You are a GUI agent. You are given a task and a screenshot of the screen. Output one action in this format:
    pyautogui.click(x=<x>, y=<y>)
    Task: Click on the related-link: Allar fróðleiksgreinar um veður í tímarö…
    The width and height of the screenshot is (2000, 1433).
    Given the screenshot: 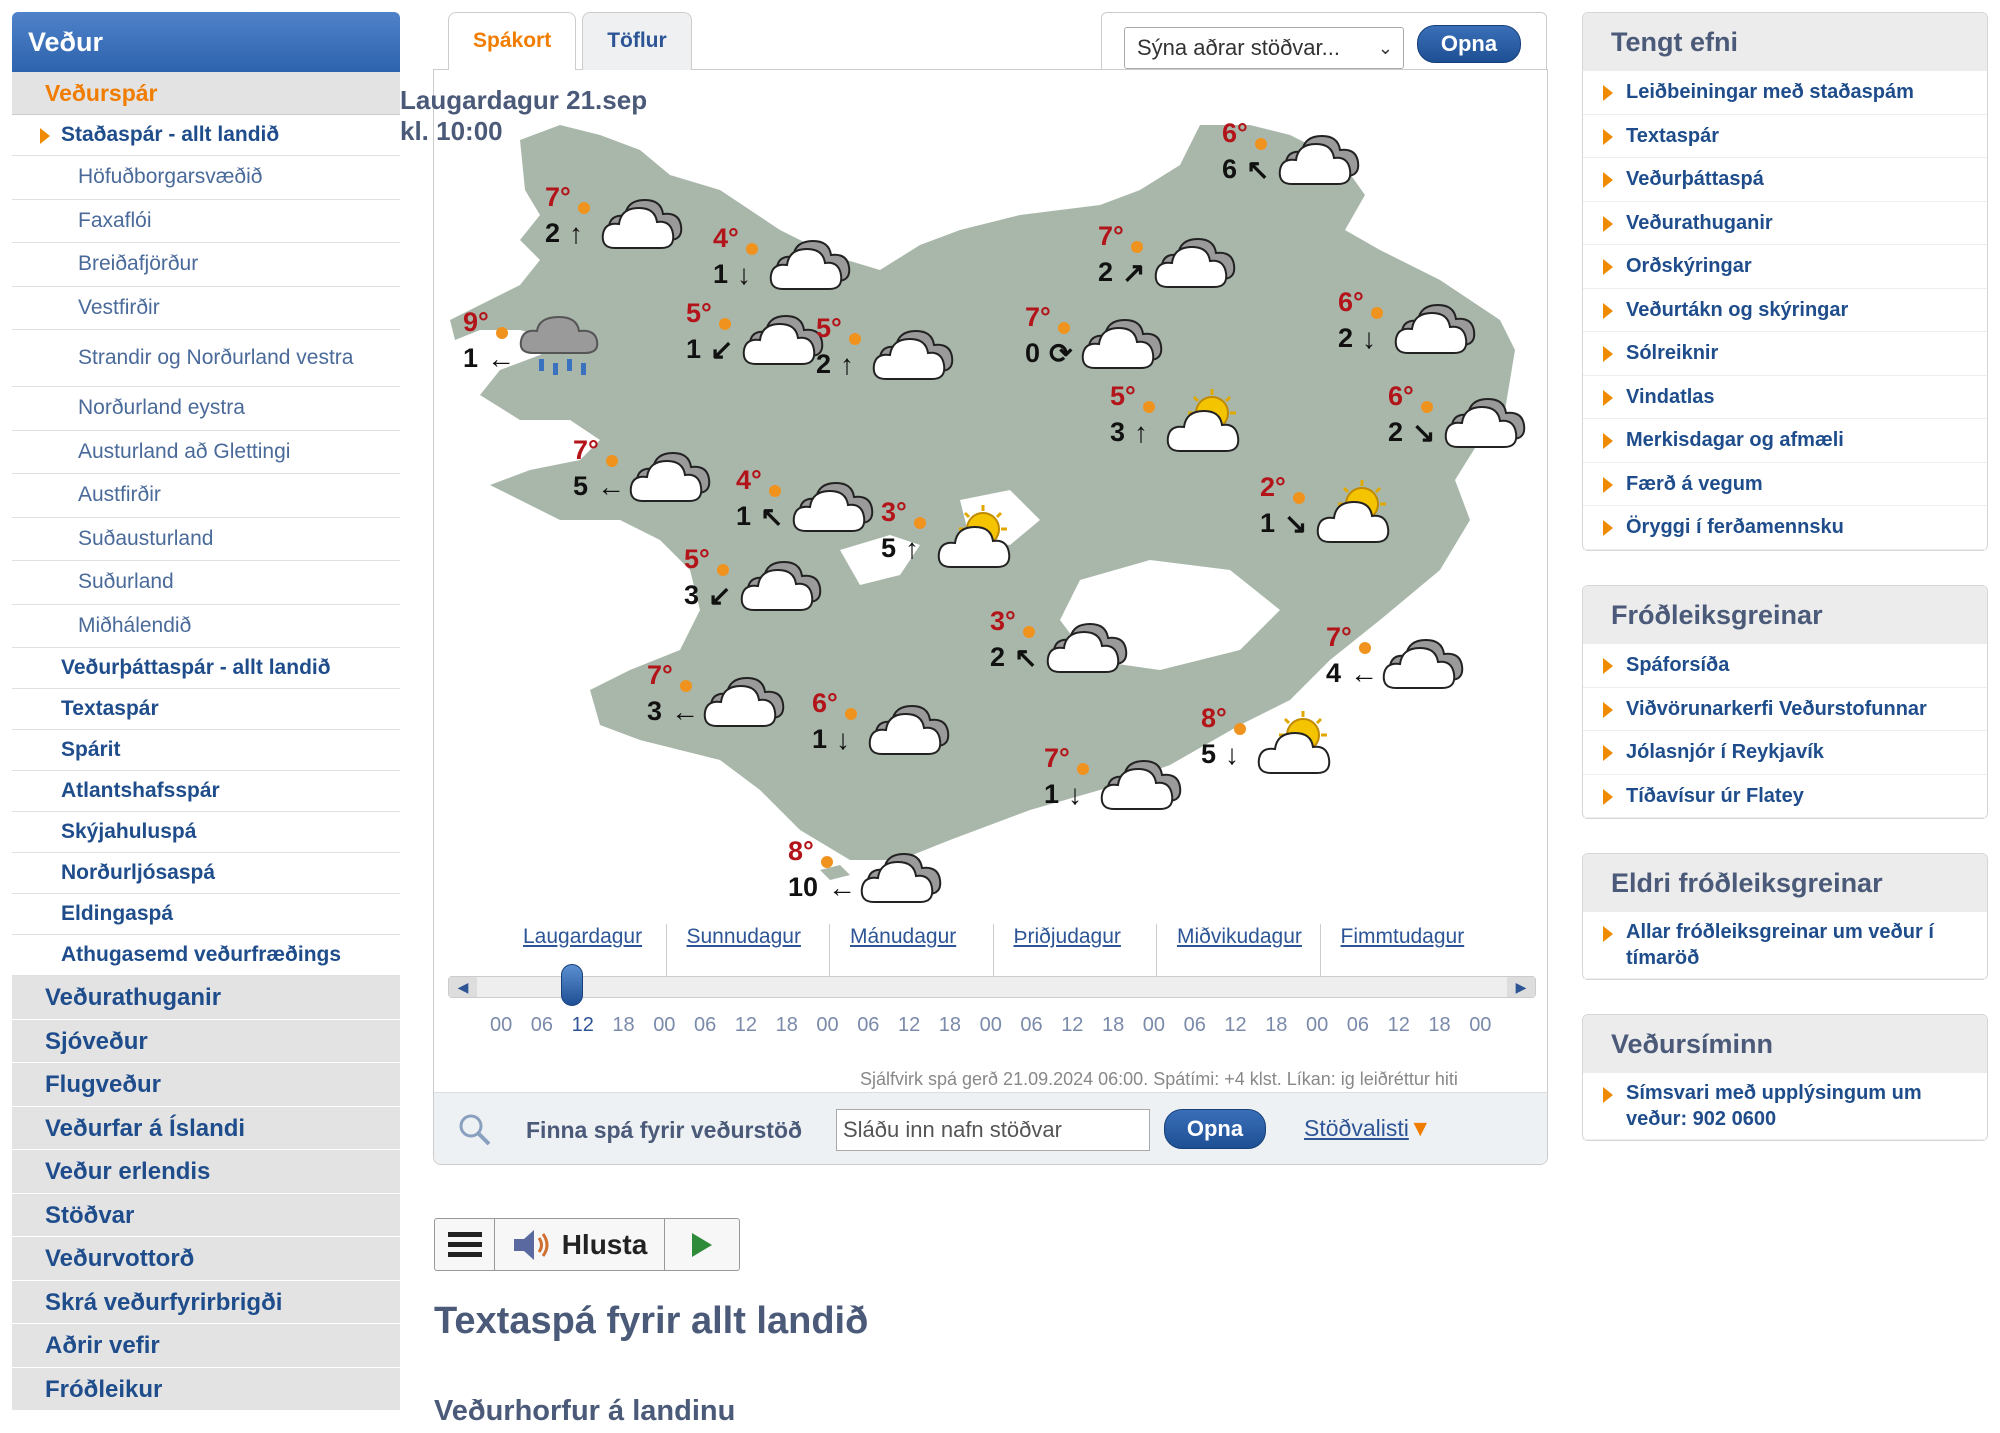 What is the action you would take?
    pyautogui.click(x=1785, y=945)
    